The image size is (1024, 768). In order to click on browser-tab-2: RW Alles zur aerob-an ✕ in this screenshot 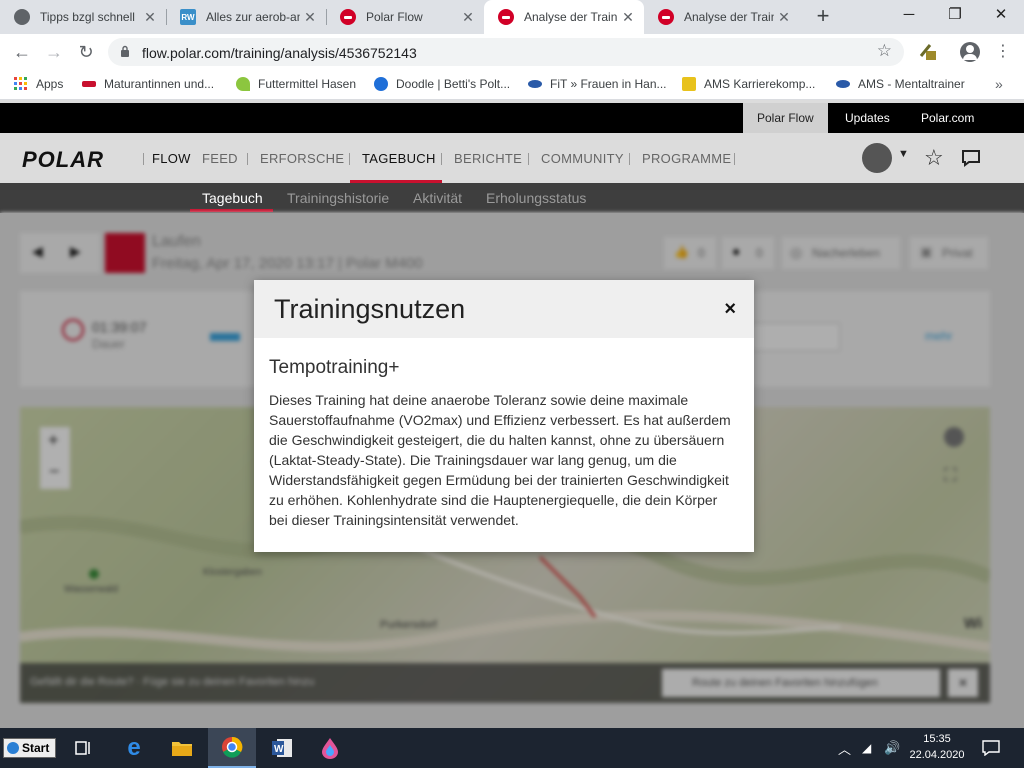, I will do `click(246, 17)`.